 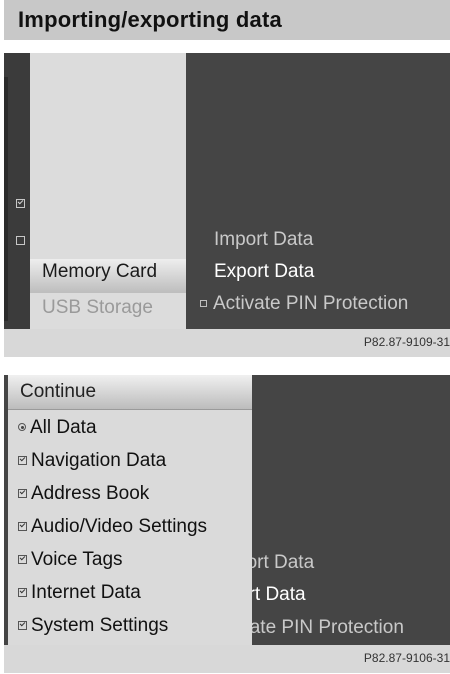 What do you see at coordinates (63, 427) in the screenshot?
I see `menu-item-label: All Data` at bounding box center [63, 427].